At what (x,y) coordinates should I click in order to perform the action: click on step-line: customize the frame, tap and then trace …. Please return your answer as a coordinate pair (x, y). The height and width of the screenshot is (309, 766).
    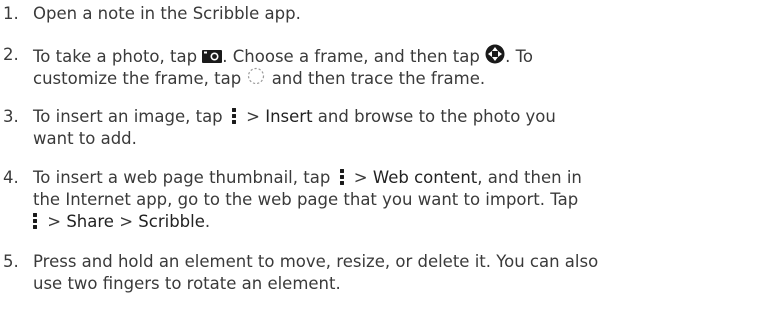
    Looking at the image, I should click on (397, 77).